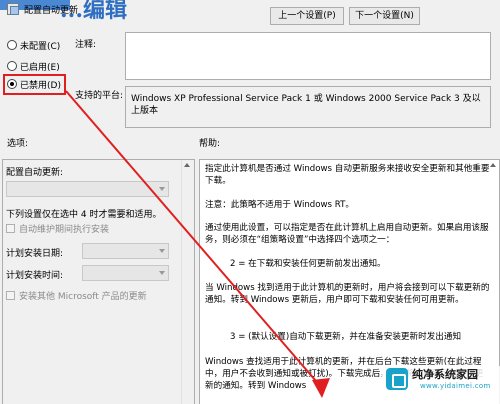 The image size is (500, 404). I want to click on next-setting-button: 下一个设置(N), so click(384, 16).